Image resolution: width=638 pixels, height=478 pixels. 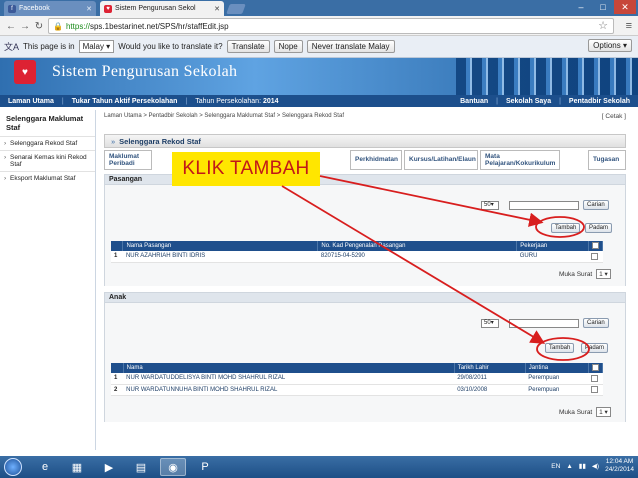 I want to click on pagination: Muka Surat 1 ▾, so click(x=585, y=274).